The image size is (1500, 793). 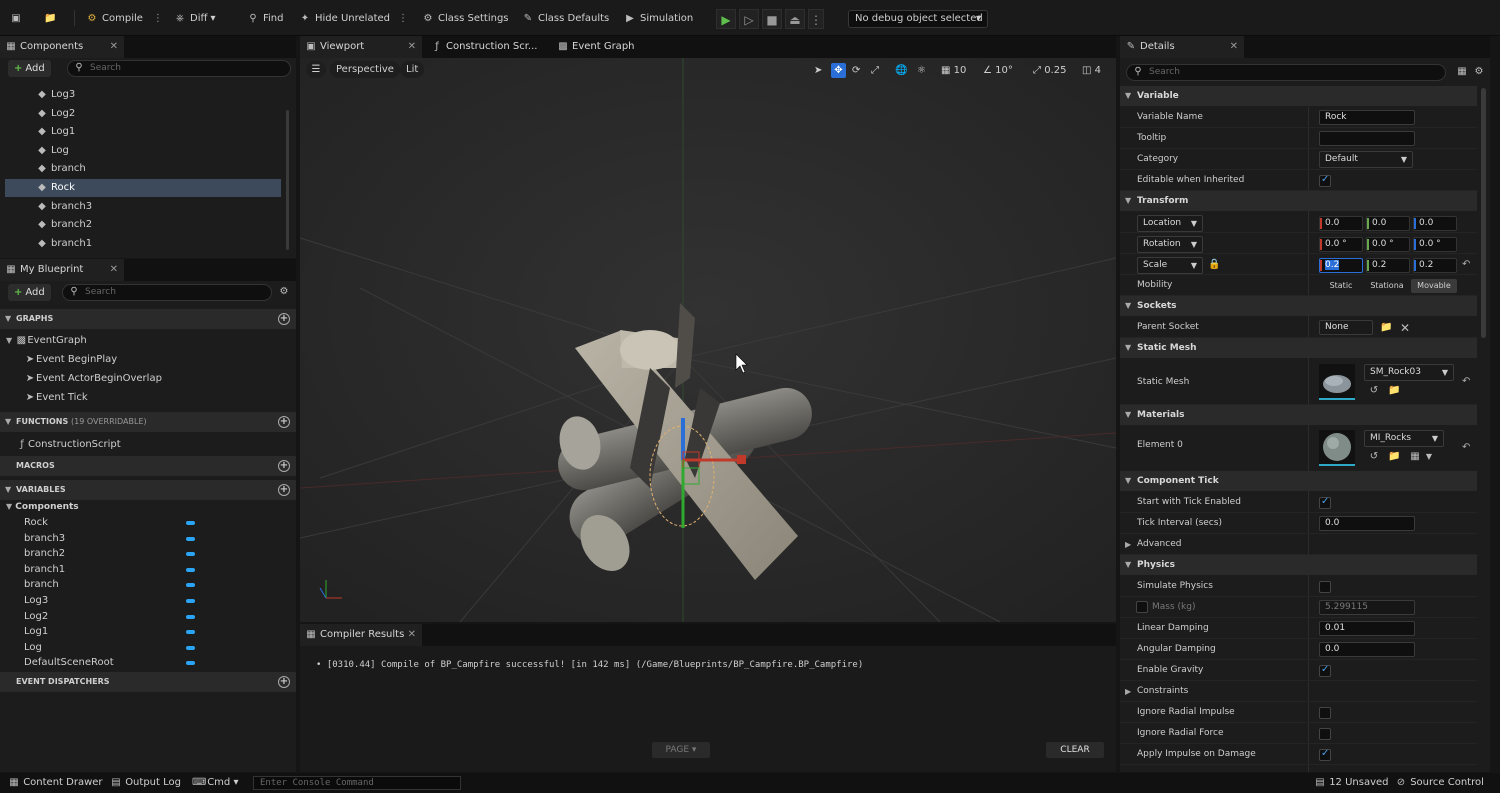 What do you see at coordinates (1367, 649) in the screenshot?
I see `angular-damping-field: 0.0` at bounding box center [1367, 649].